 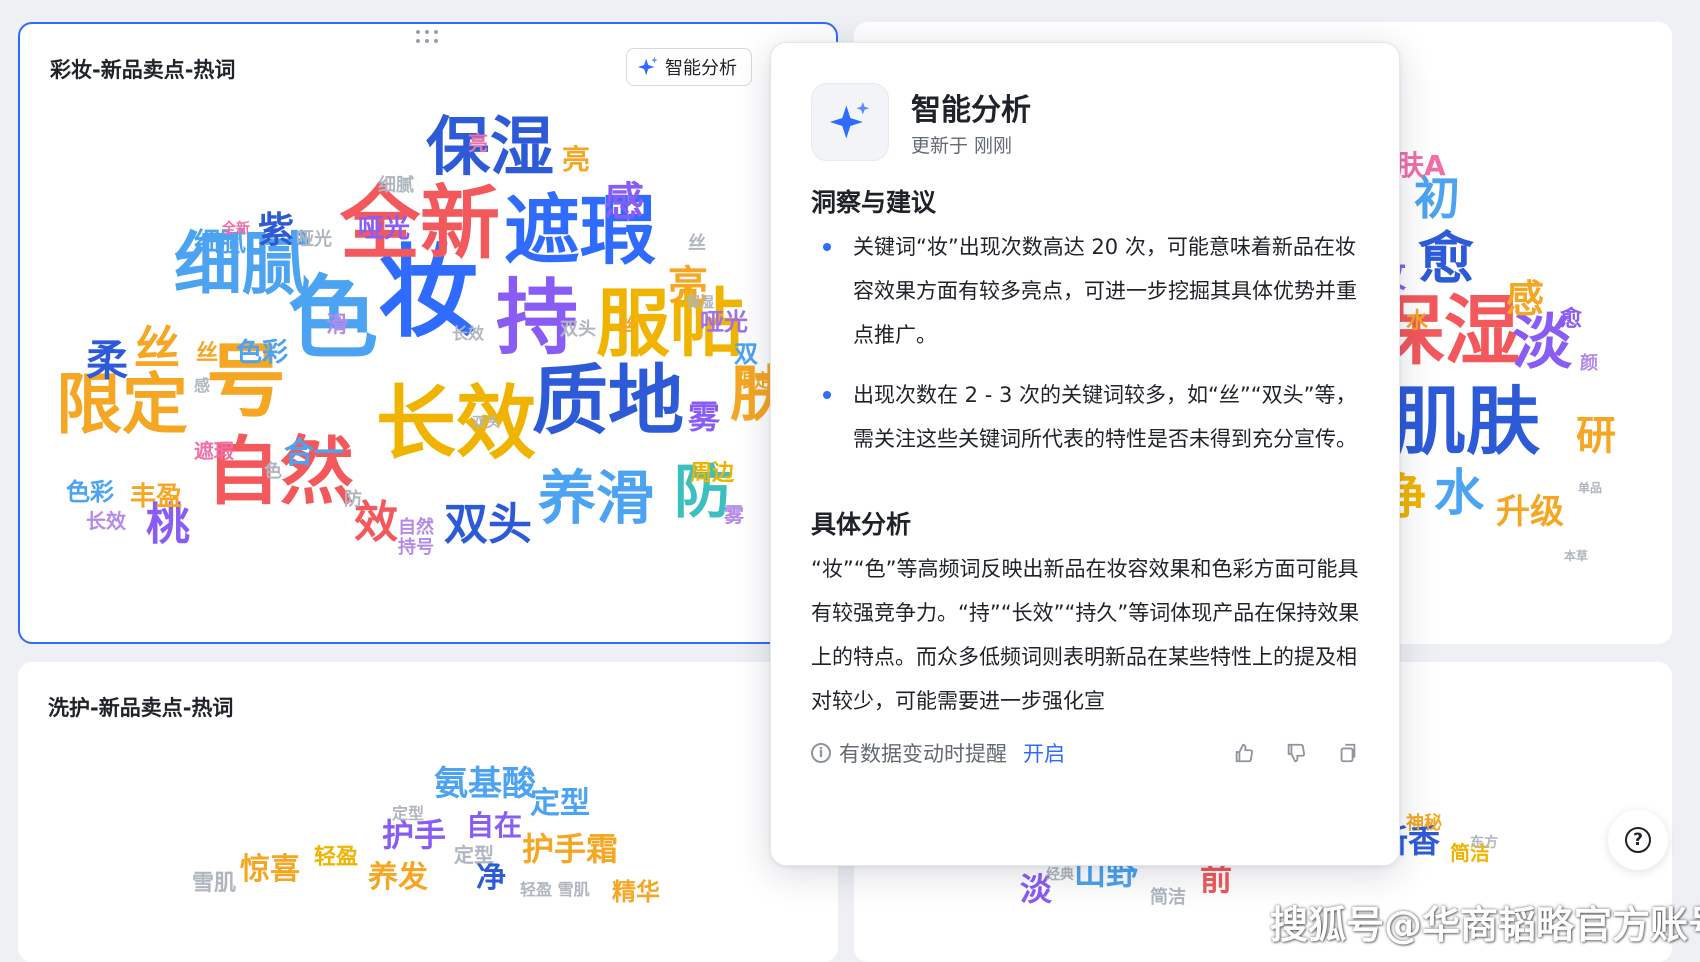 I want to click on help-button: ?, so click(x=1638, y=840).